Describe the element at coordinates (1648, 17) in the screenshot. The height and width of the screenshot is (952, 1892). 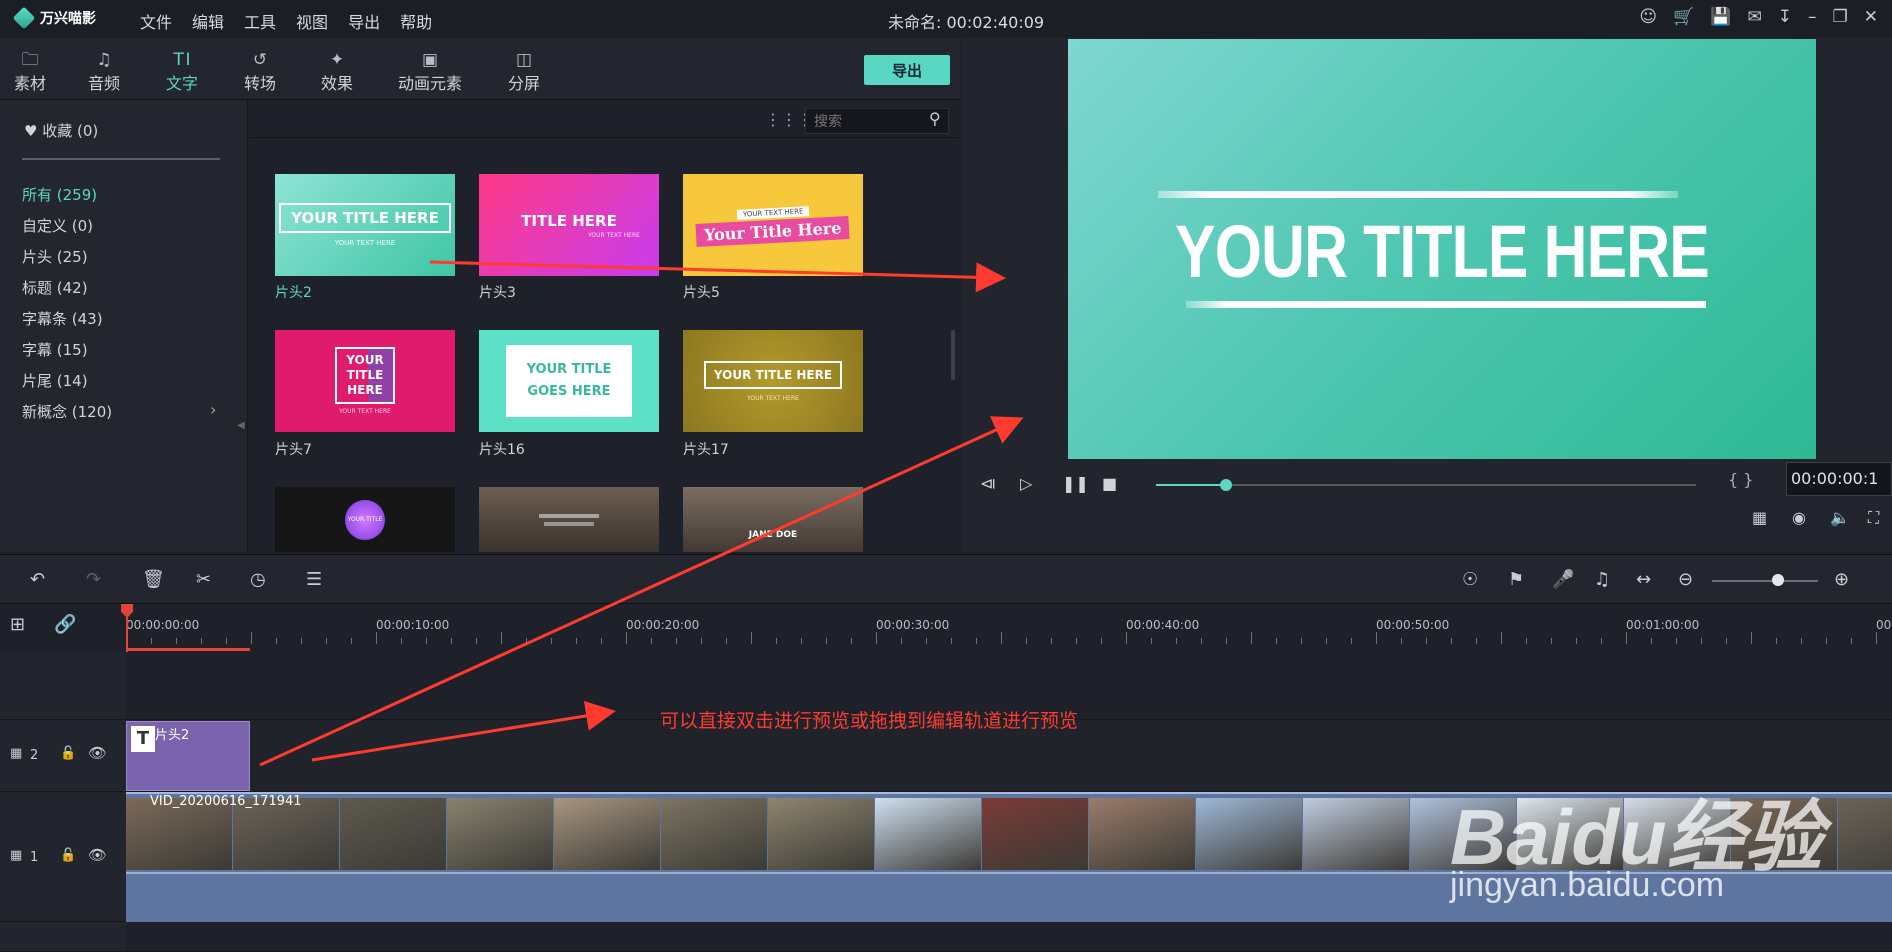
I see `user-icon: ☺` at that location.